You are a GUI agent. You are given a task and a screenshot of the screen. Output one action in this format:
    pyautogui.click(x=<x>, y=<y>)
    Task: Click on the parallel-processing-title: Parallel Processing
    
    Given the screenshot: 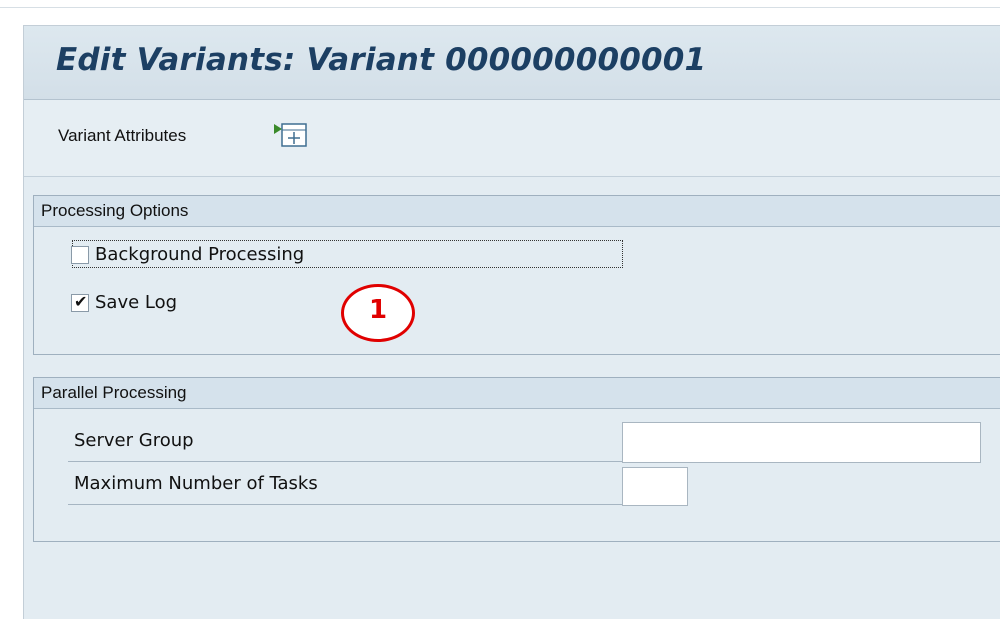 What is the action you would take?
    pyautogui.click(x=114, y=392)
    